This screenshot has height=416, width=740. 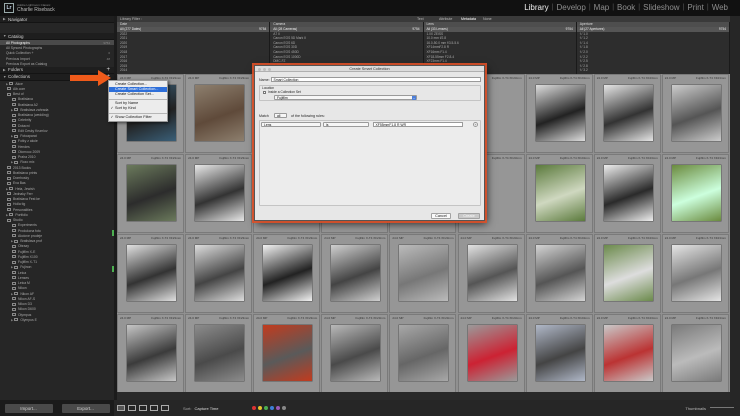 I want to click on name-field: Smart Collection, so click(x=376, y=79).